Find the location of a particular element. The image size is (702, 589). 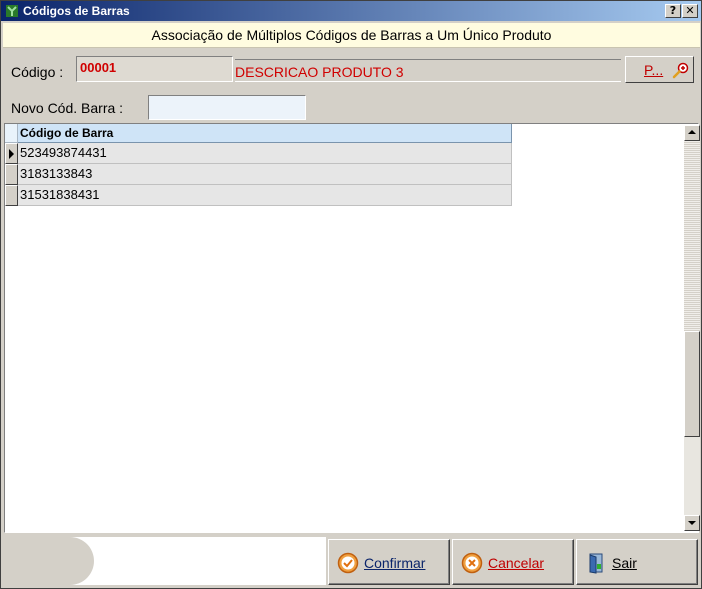

barcode-cell: 31531838431 is located at coordinates (265, 195).